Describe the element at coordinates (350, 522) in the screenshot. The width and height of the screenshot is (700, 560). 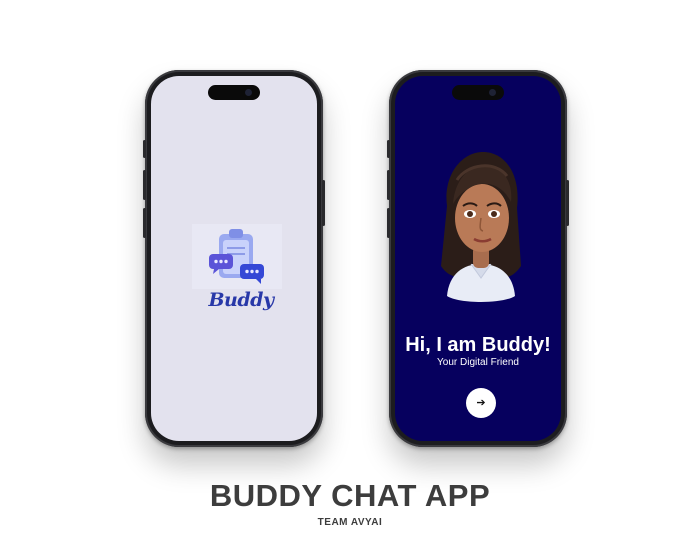
I see `team-name: TEAM AVYAI` at that location.